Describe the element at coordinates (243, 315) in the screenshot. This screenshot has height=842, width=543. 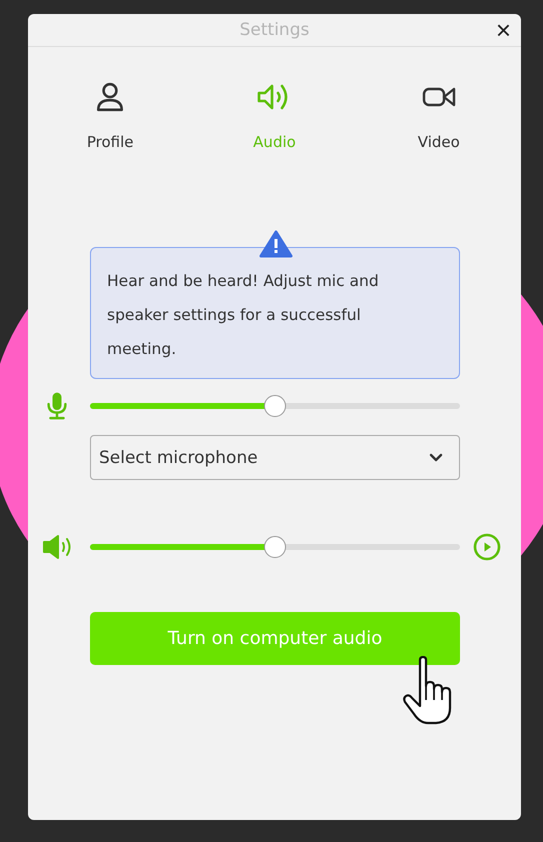
I see `notice-text: Hear and be heard! Adjust mic and speaker settings for a successful meeting.` at that location.